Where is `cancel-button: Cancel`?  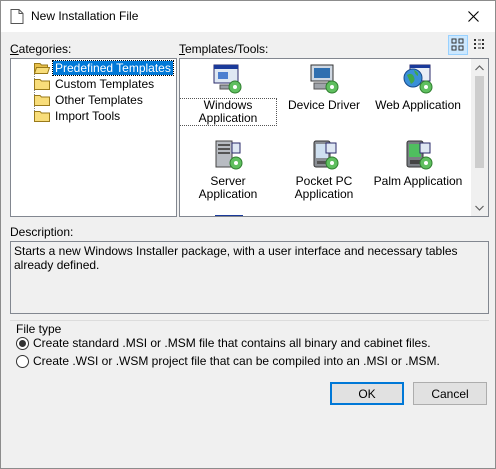
cancel-button: Cancel is located at coordinates (450, 393).